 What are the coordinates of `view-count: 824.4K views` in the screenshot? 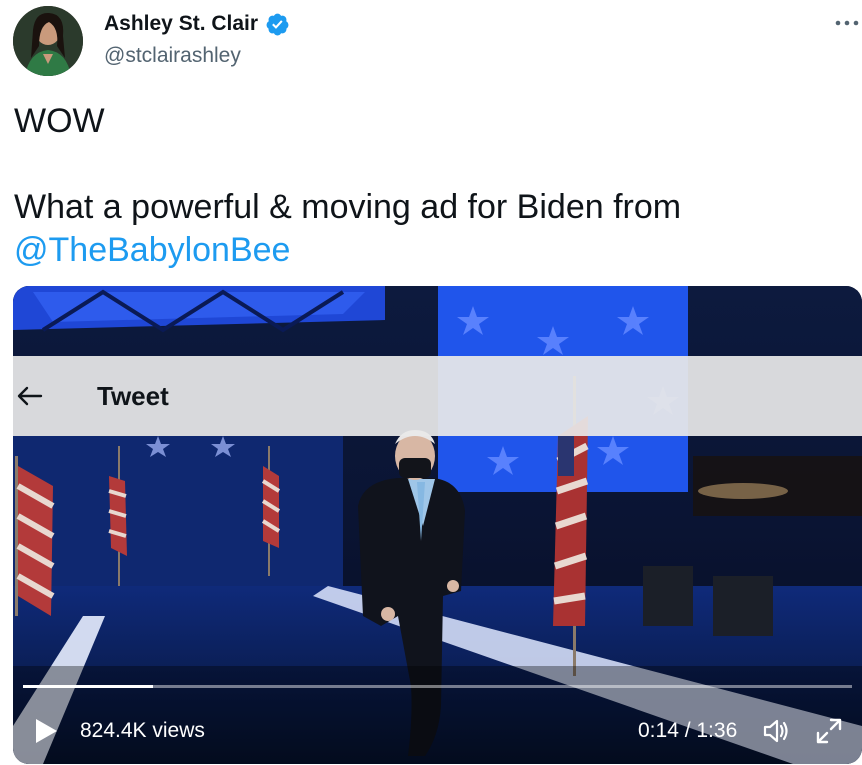 It's located at (142, 730).